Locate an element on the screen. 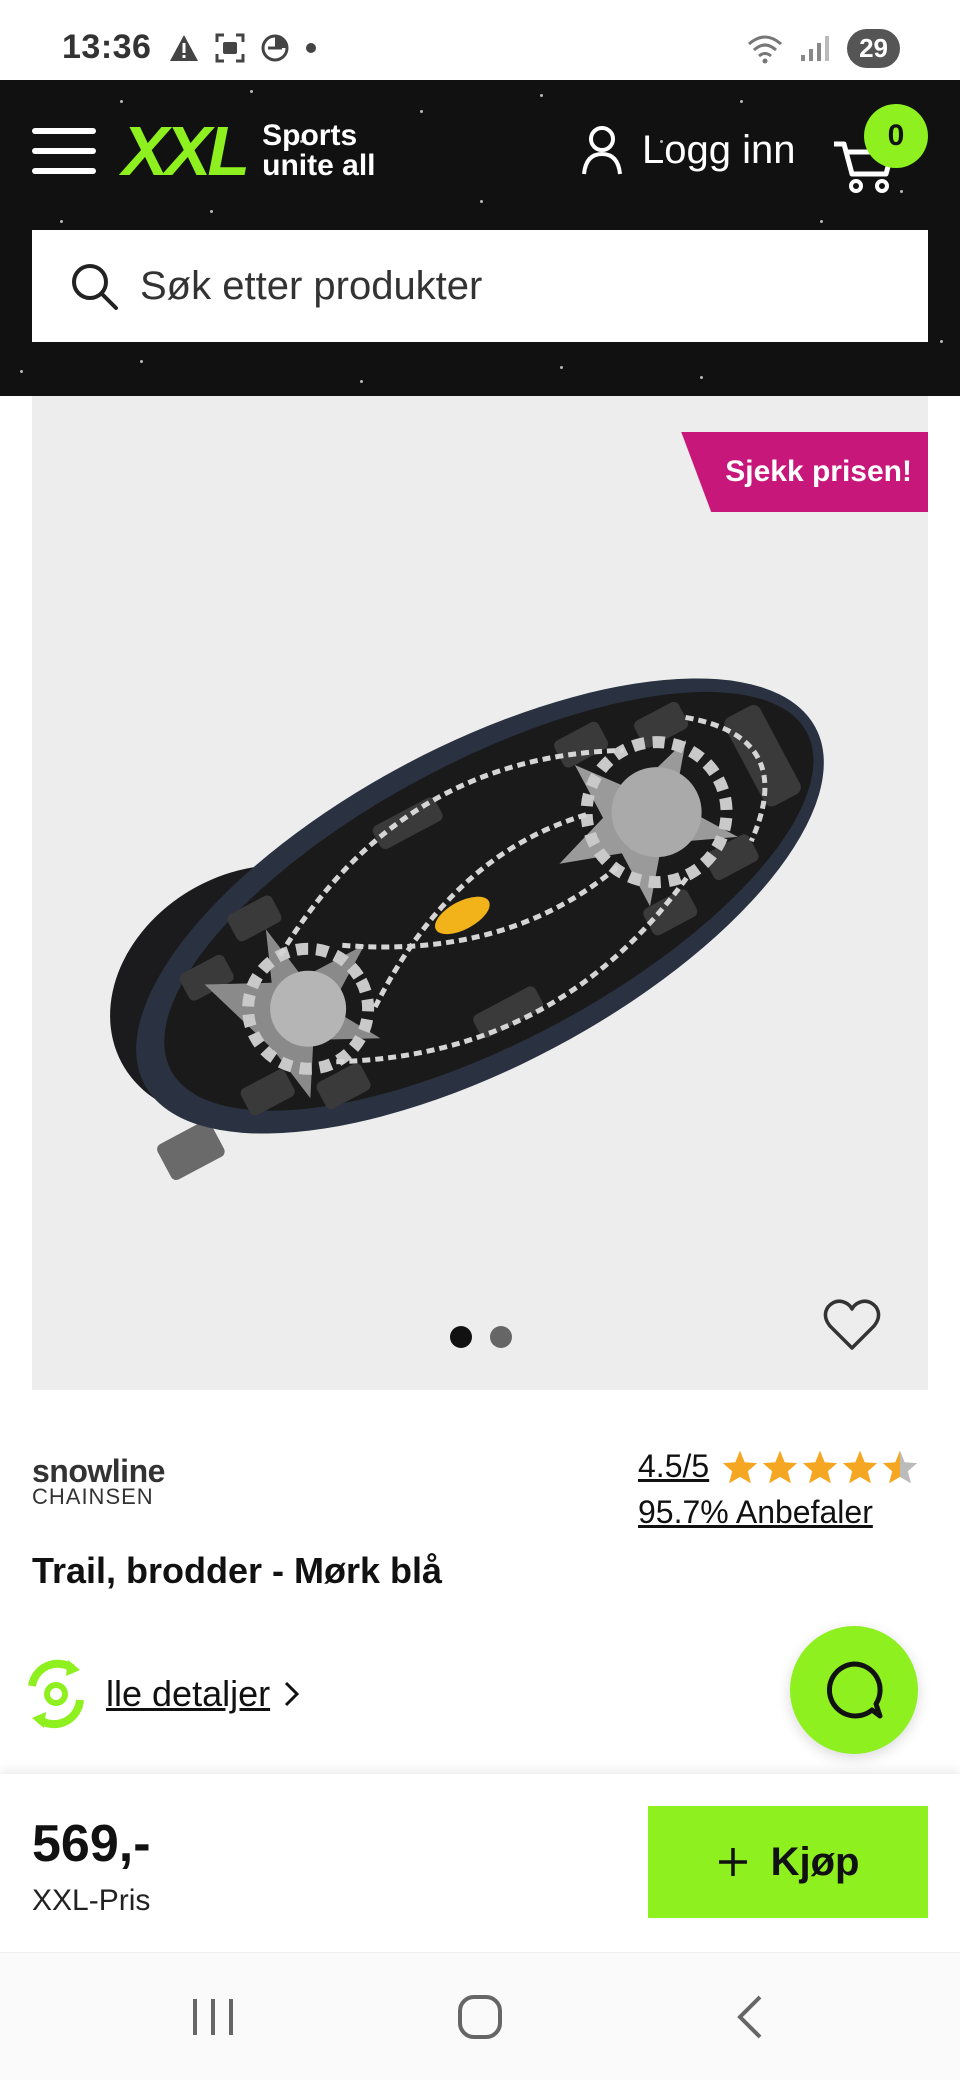  search-input is located at coordinates (520, 286).